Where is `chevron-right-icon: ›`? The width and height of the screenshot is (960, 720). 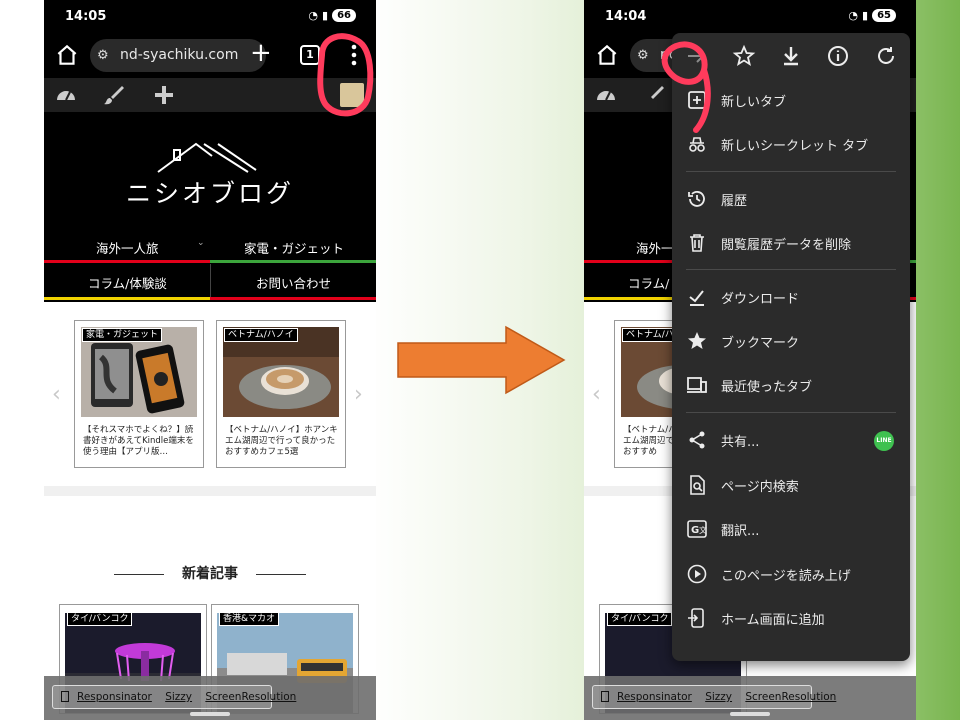
chevron-right-icon: › is located at coordinates (358, 394).